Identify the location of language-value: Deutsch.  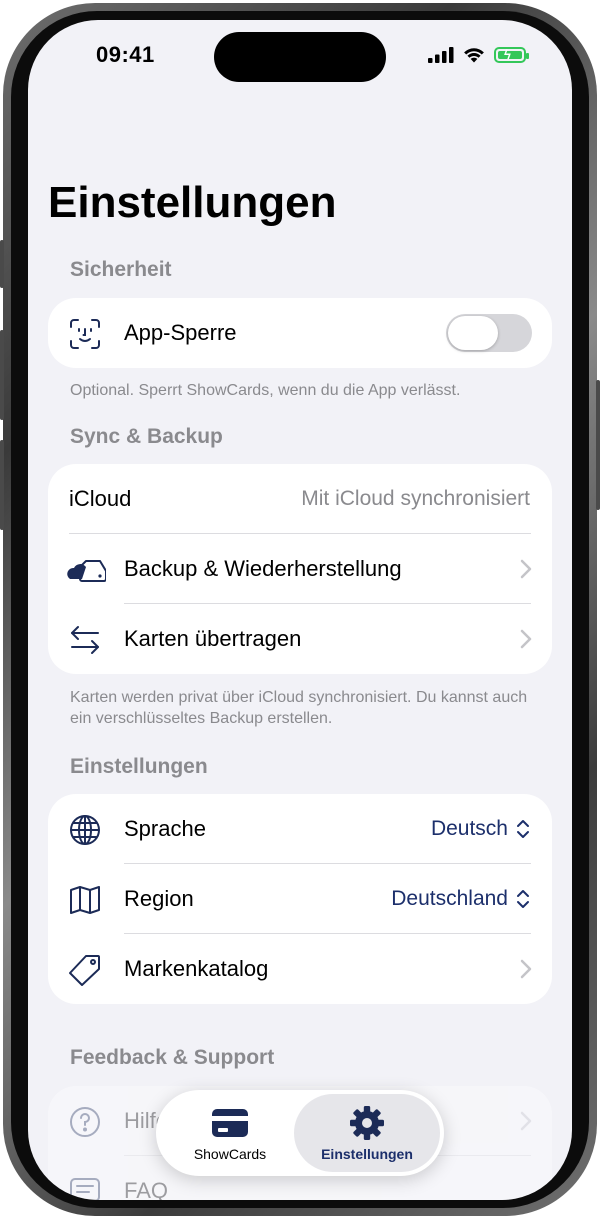
(469, 828).